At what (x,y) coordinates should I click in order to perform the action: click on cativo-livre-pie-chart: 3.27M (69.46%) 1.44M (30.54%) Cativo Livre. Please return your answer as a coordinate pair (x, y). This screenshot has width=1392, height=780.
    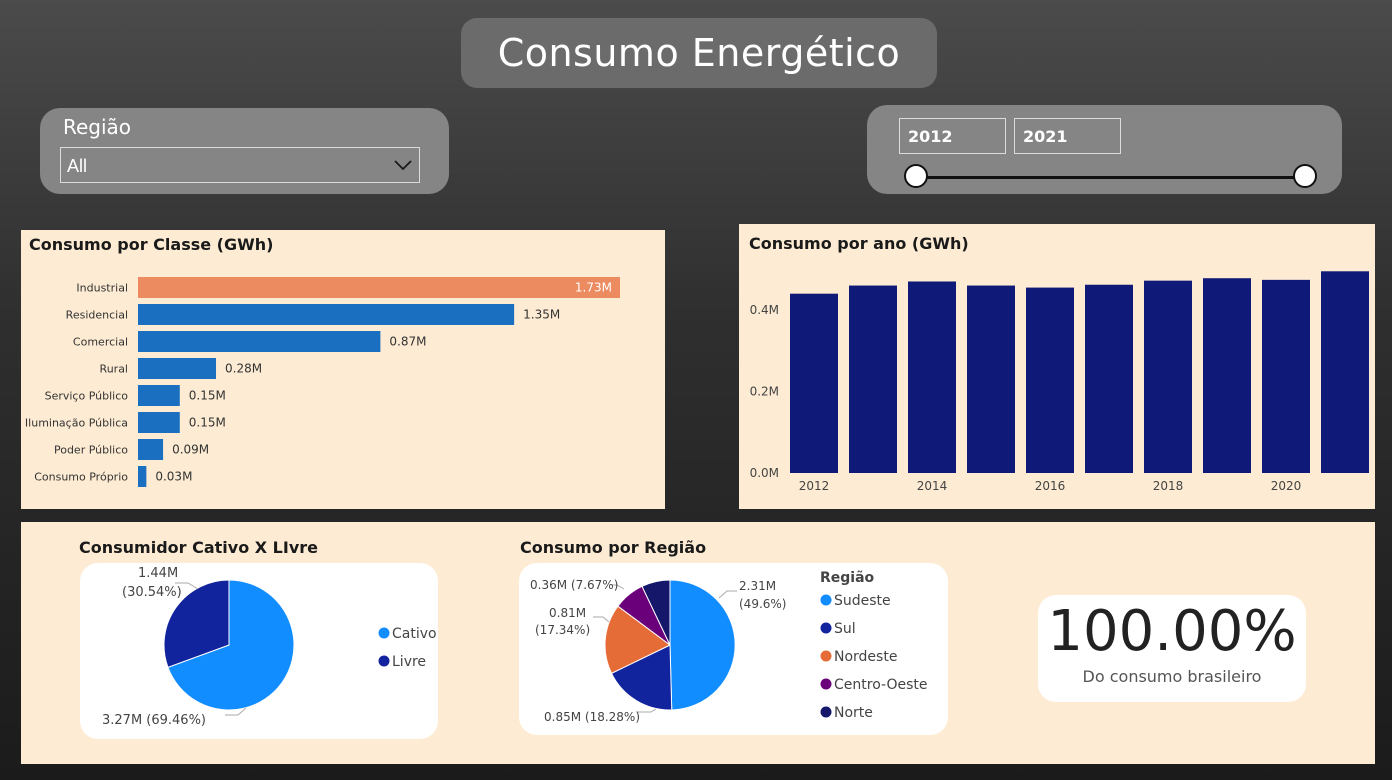
    Looking at the image, I should click on (269, 647).